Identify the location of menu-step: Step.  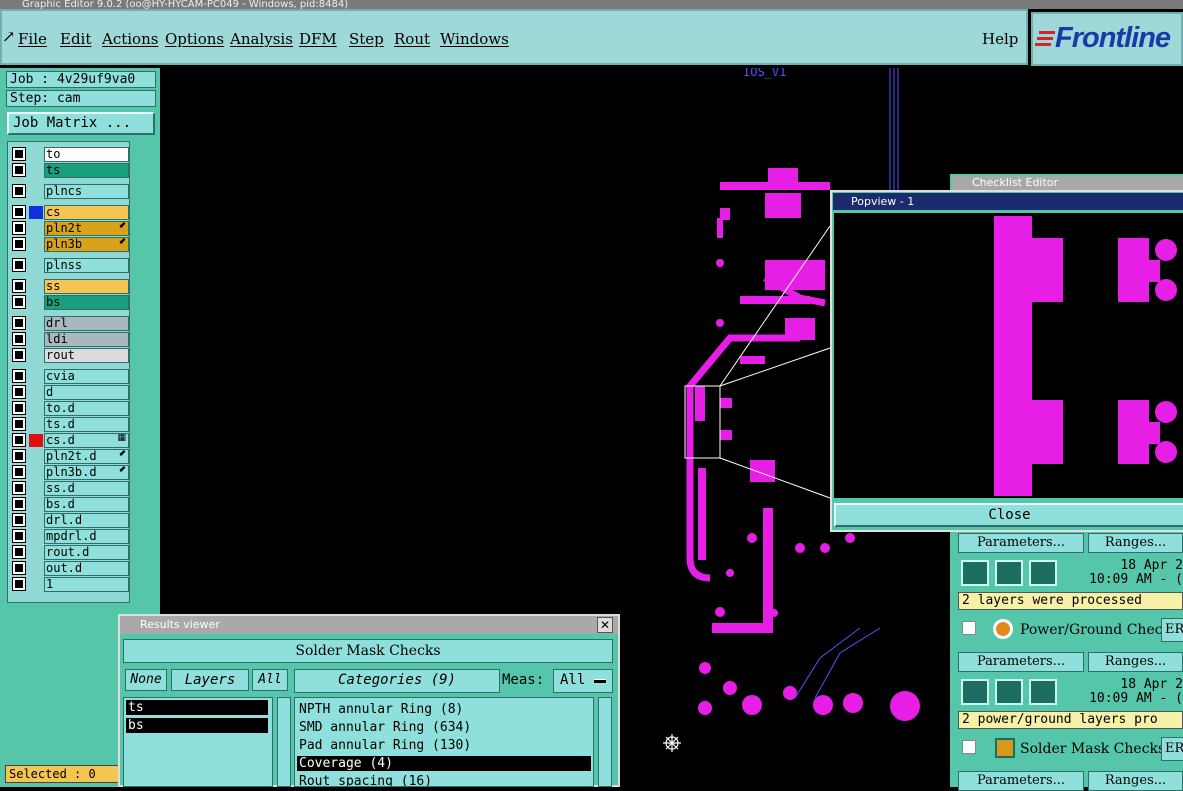
(366, 39).